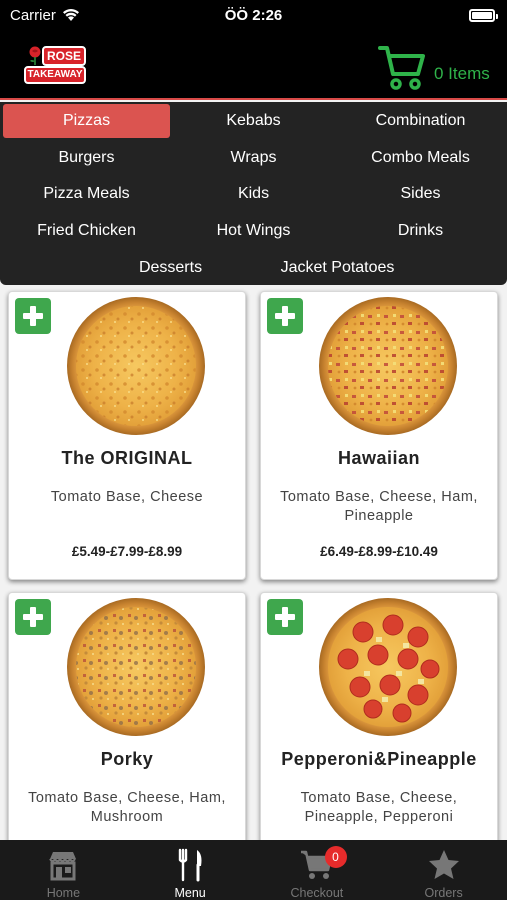  Describe the element at coordinates (86, 231) in the screenshot. I see `category-fried-chicken: Fried Chicken` at that location.